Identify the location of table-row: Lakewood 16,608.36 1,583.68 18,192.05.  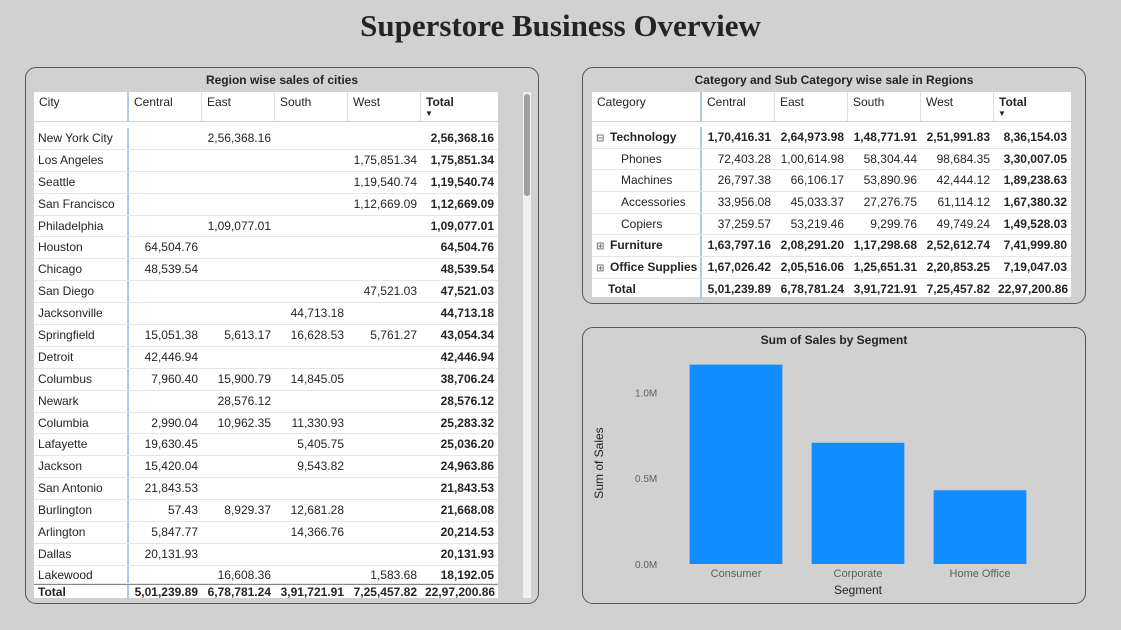
(266, 574).